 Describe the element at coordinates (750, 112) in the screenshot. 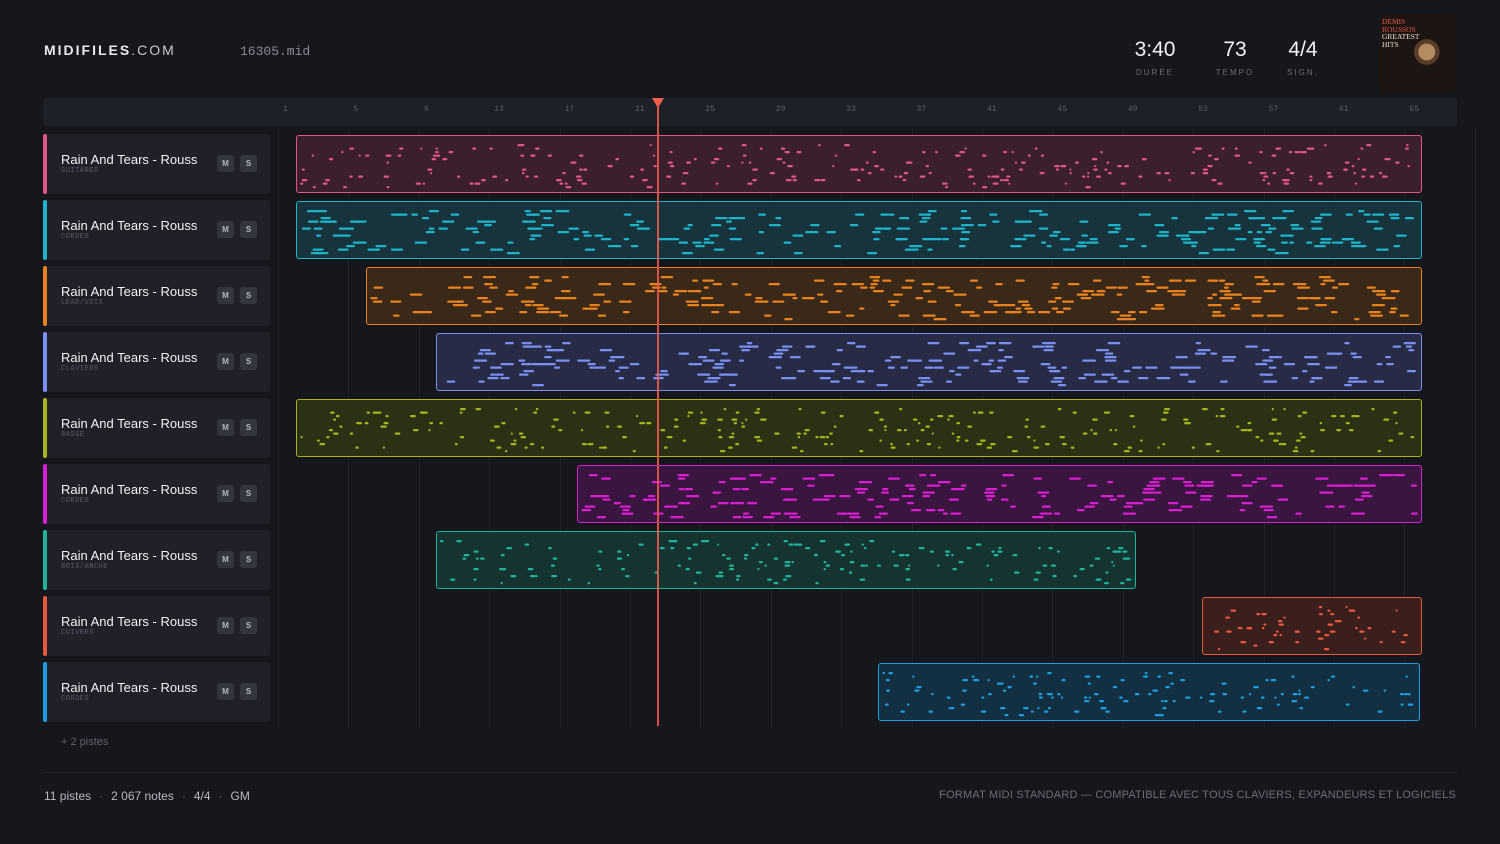

I see `timeline-ruler: 1 5 9 13 17 21 25 29 33 37 41 45 49 53 57 61 65` at that location.